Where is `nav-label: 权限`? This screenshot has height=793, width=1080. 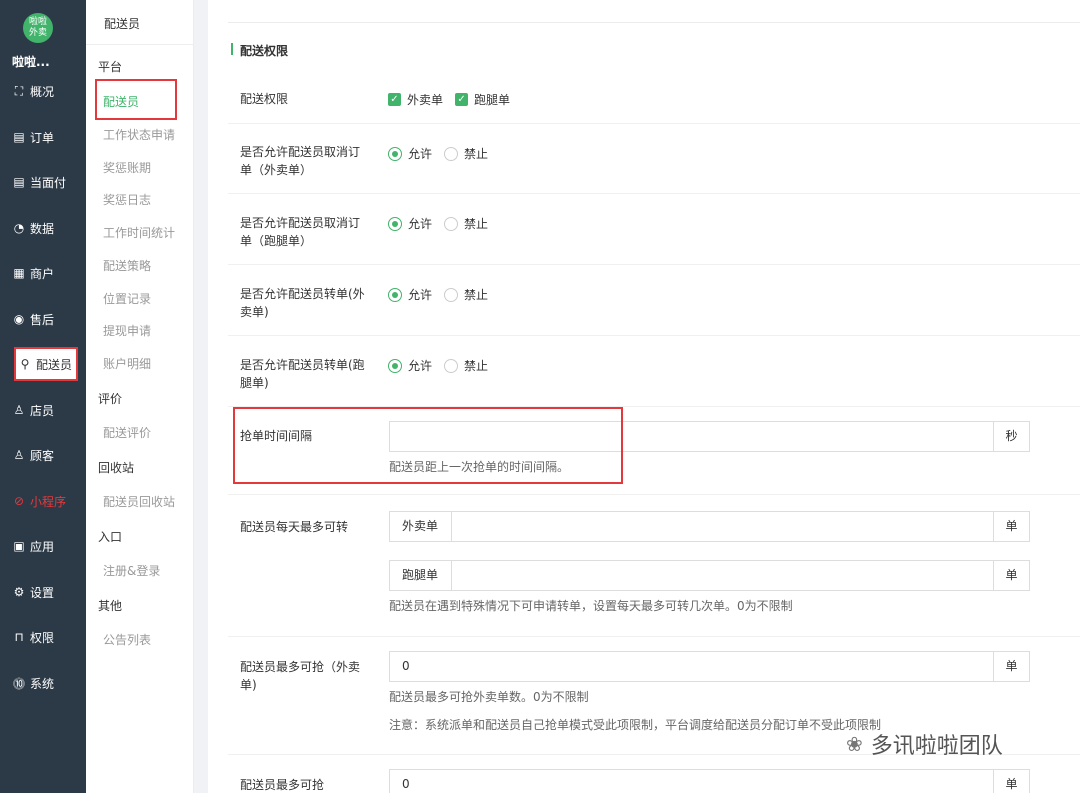
nav-label: 权限 is located at coordinates (42, 637).